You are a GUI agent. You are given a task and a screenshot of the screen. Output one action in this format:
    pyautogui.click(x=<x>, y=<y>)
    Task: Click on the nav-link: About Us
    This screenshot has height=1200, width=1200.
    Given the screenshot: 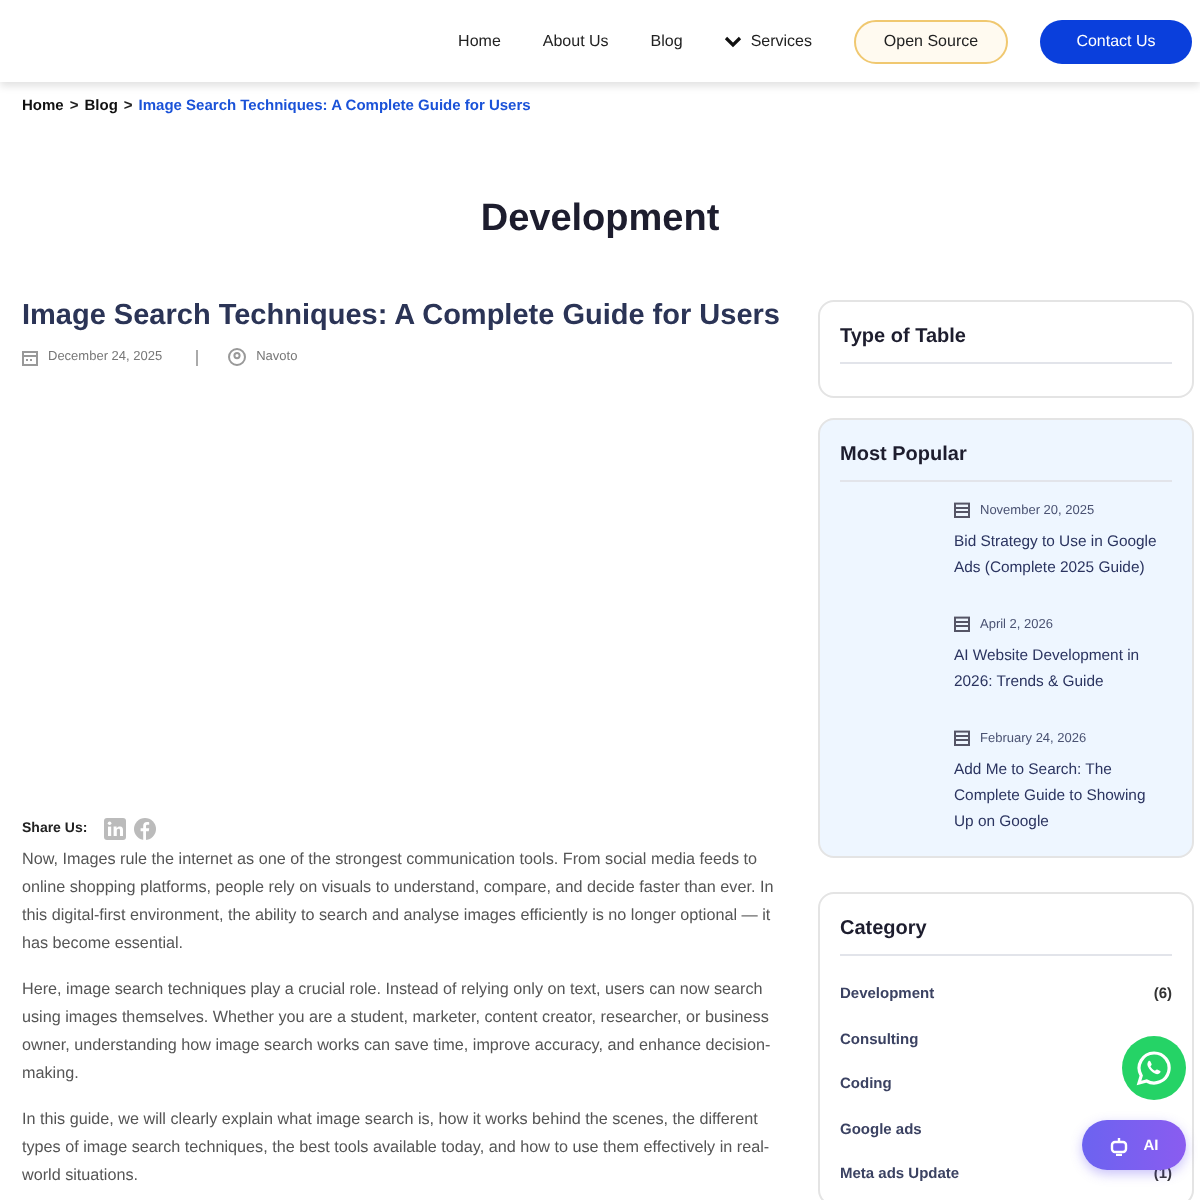 What is the action you would take?
    pyautogui.click(x=575, y=41)
    